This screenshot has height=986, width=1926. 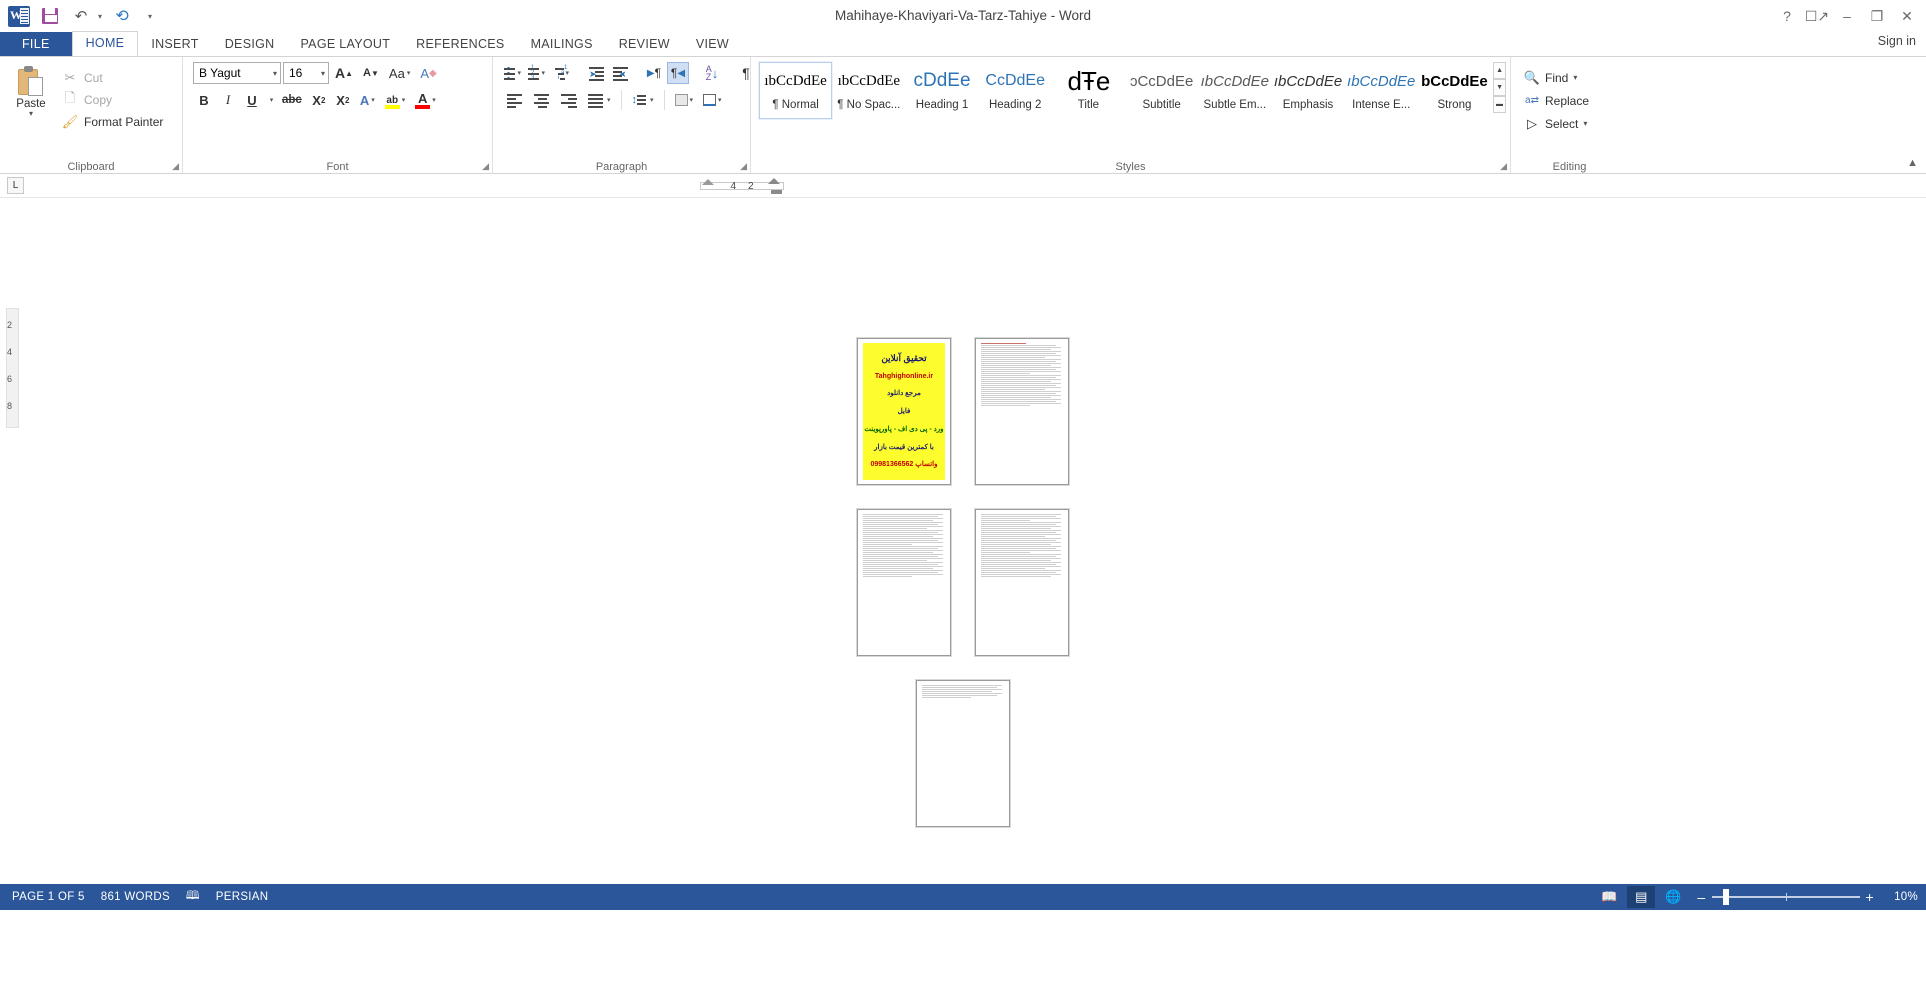 I want to click on shrink-font-button: A ▼, so click(x=371, y=73).